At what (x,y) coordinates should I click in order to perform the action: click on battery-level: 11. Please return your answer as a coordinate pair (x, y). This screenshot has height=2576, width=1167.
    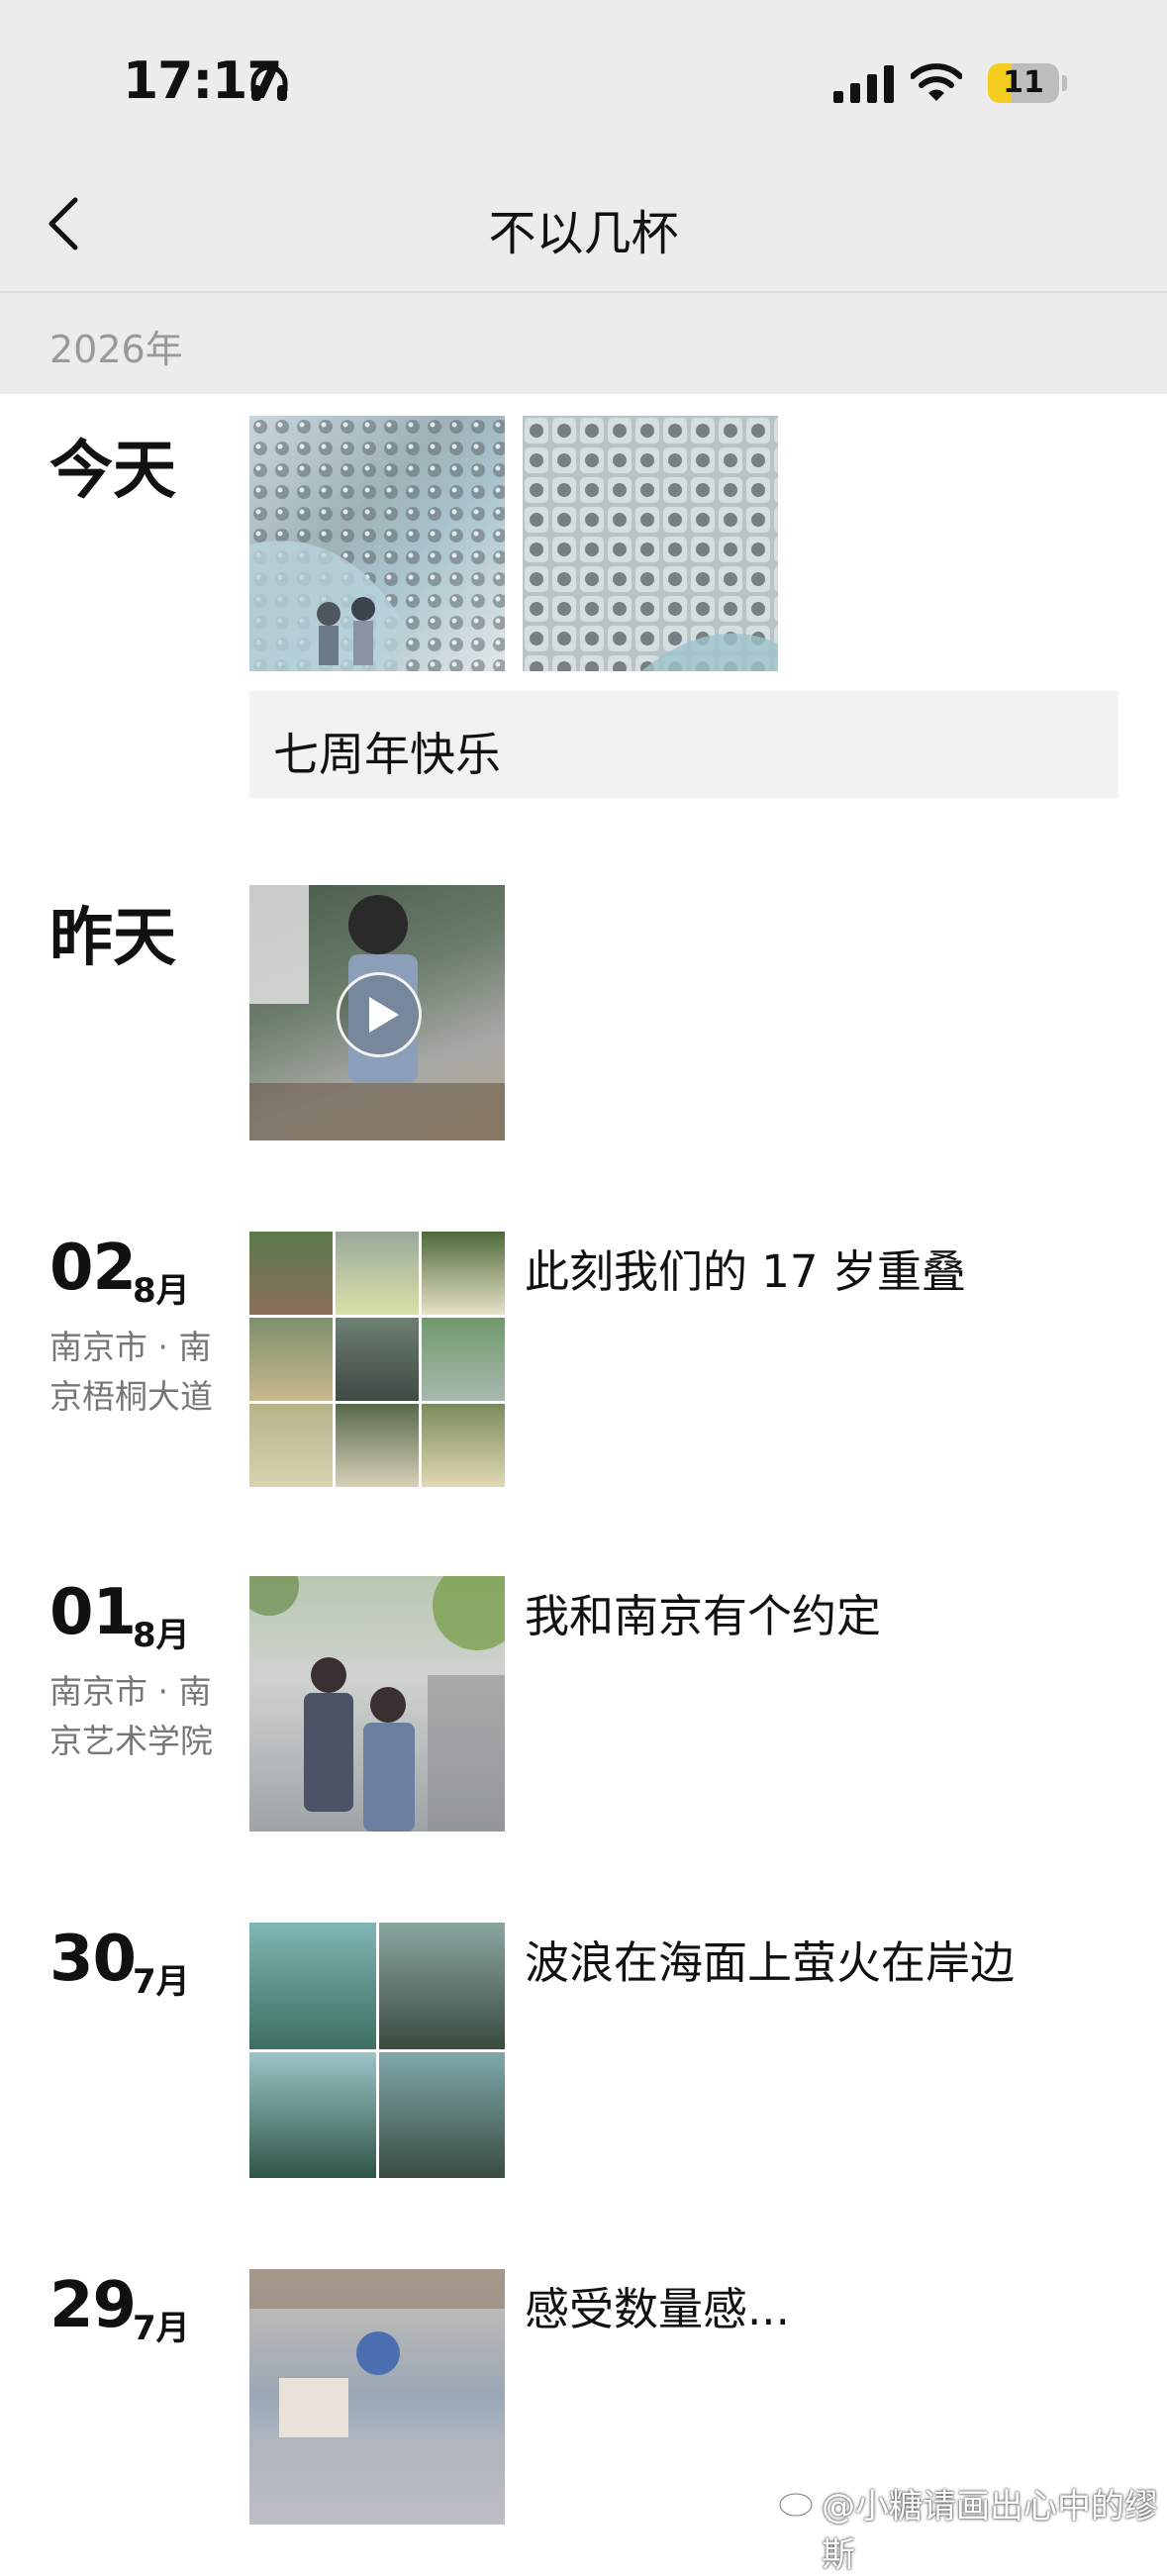
    Looking at the image, I should click on (1024, 83).